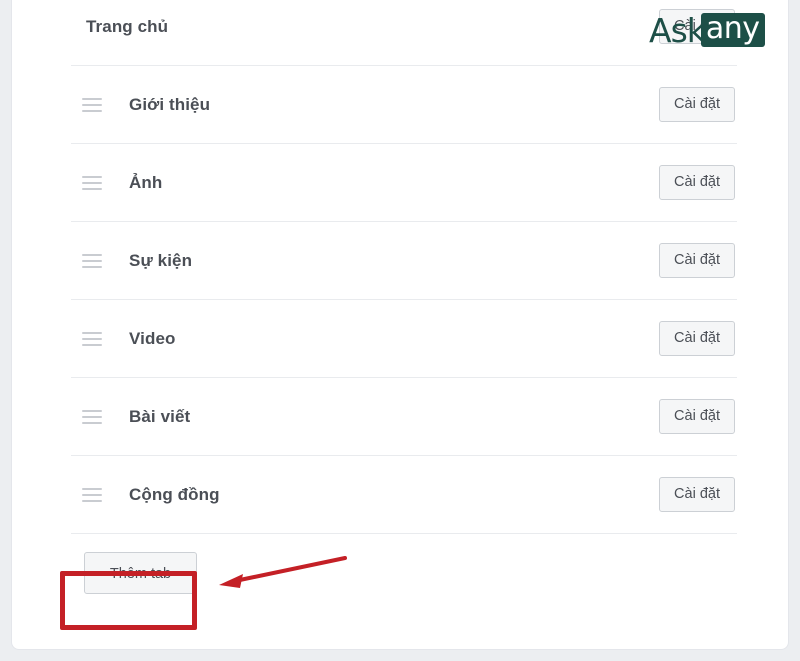 The width and height of the screenshot is (800, 661). I want to click on tab-label: Video, so click(152, 338).